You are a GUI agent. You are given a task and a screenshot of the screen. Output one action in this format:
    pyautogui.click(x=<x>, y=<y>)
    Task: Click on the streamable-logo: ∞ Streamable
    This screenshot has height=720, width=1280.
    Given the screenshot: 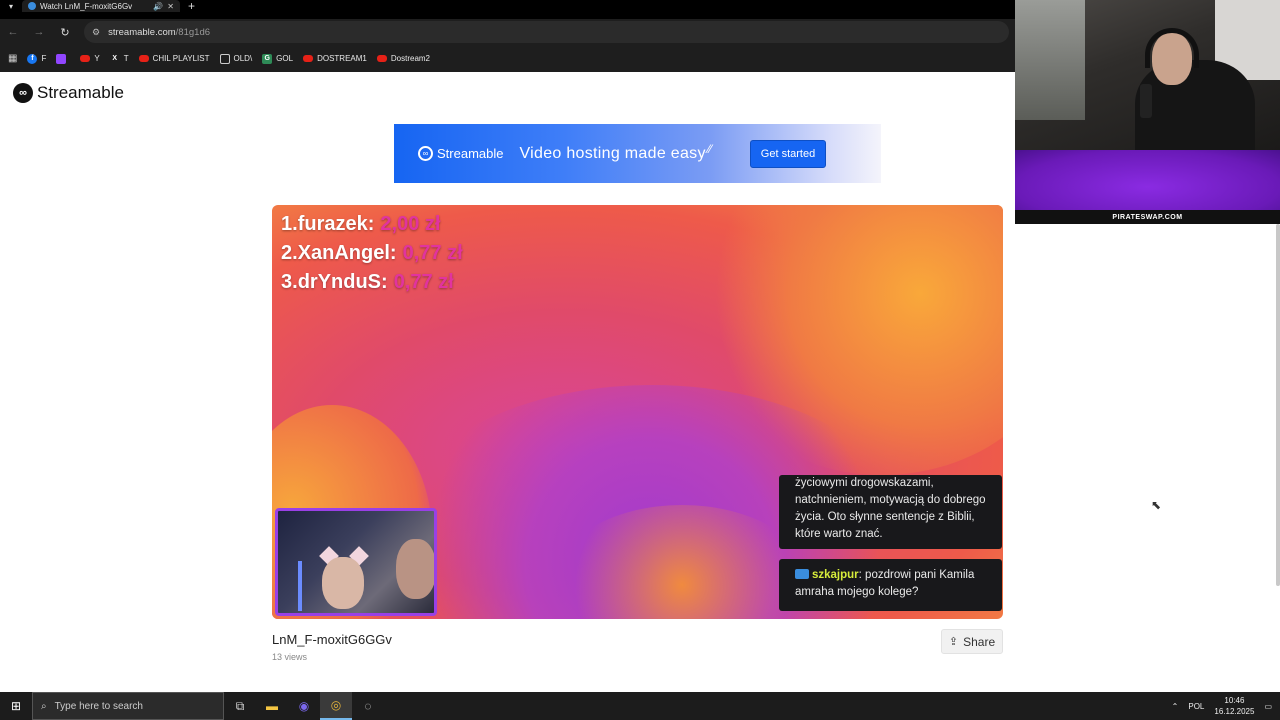 What is the action you would take?
    pyautogui.click(x=68, y=93)
    